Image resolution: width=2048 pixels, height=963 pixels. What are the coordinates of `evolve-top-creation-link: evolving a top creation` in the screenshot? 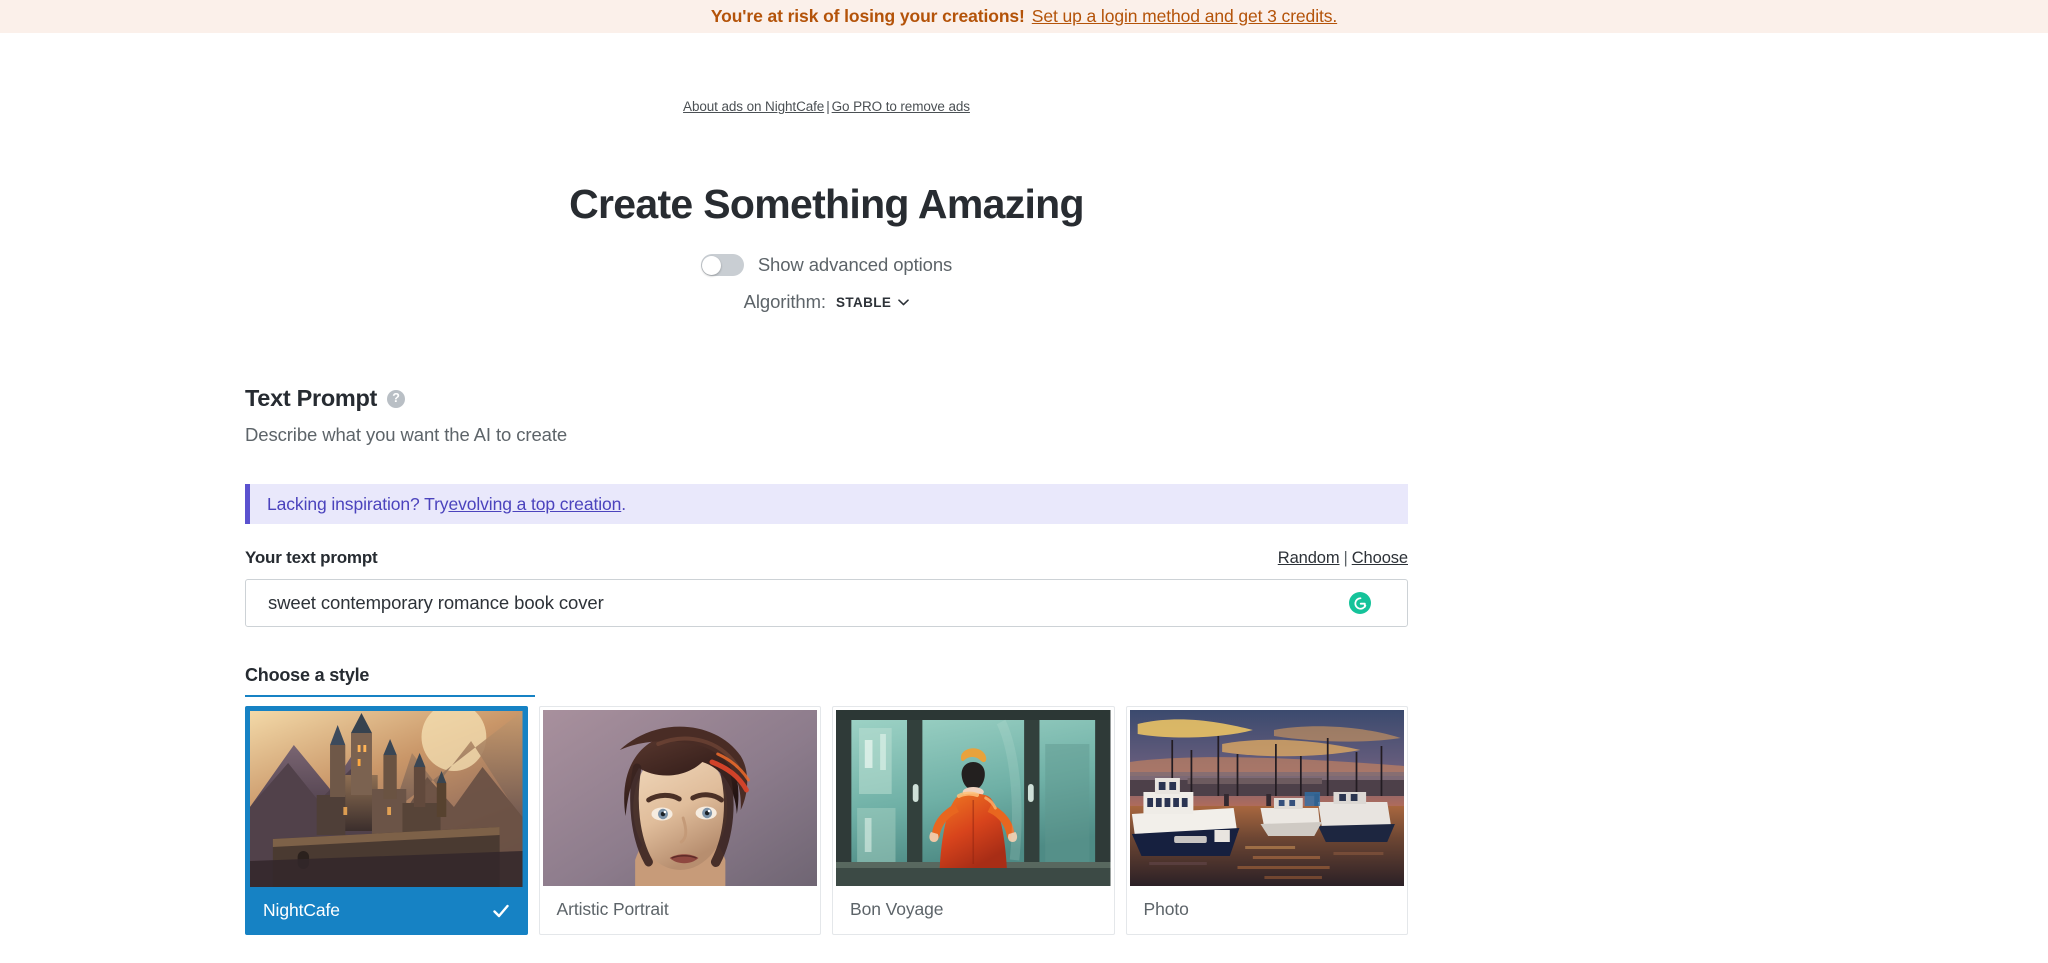 It's located at (534, 504).